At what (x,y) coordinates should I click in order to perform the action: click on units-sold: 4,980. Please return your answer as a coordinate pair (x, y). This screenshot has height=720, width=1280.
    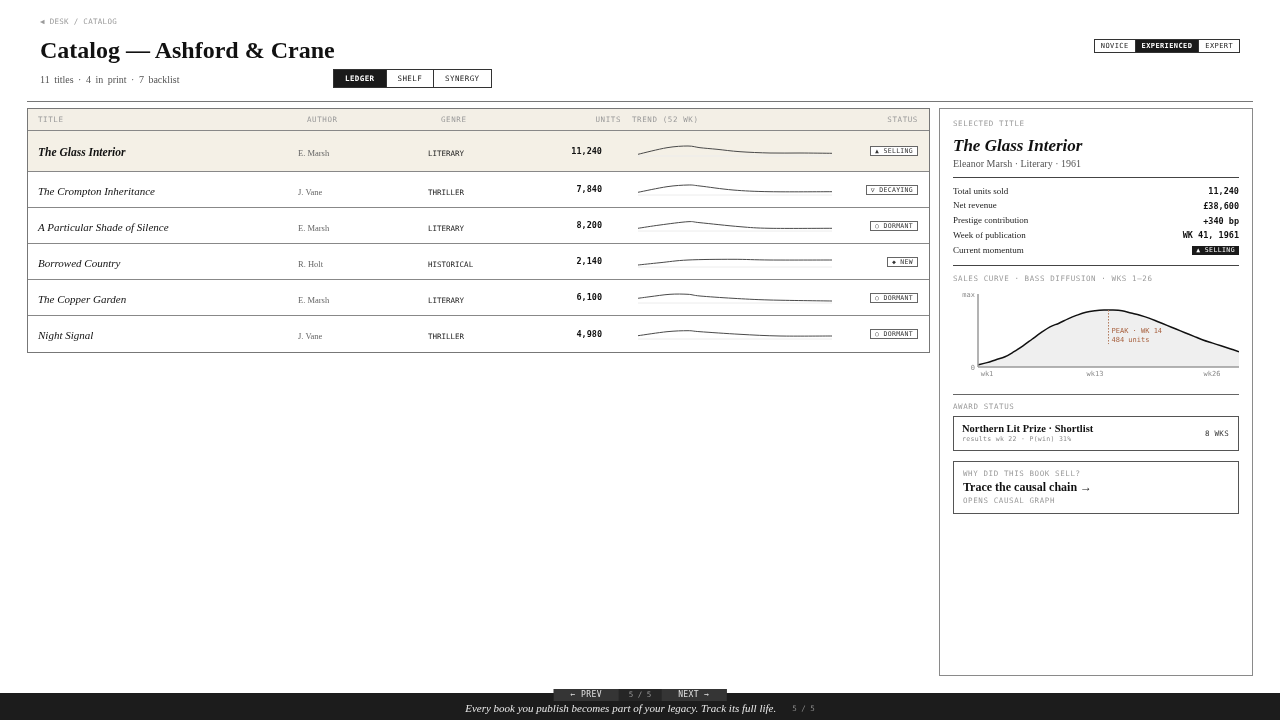
    Looking at the image, I should click on (589, 334).